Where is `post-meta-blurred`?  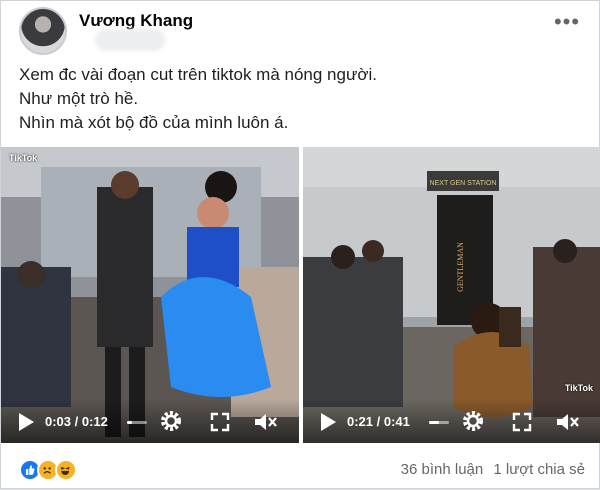 post-meta-blurred is located at coordinates (130, 40).